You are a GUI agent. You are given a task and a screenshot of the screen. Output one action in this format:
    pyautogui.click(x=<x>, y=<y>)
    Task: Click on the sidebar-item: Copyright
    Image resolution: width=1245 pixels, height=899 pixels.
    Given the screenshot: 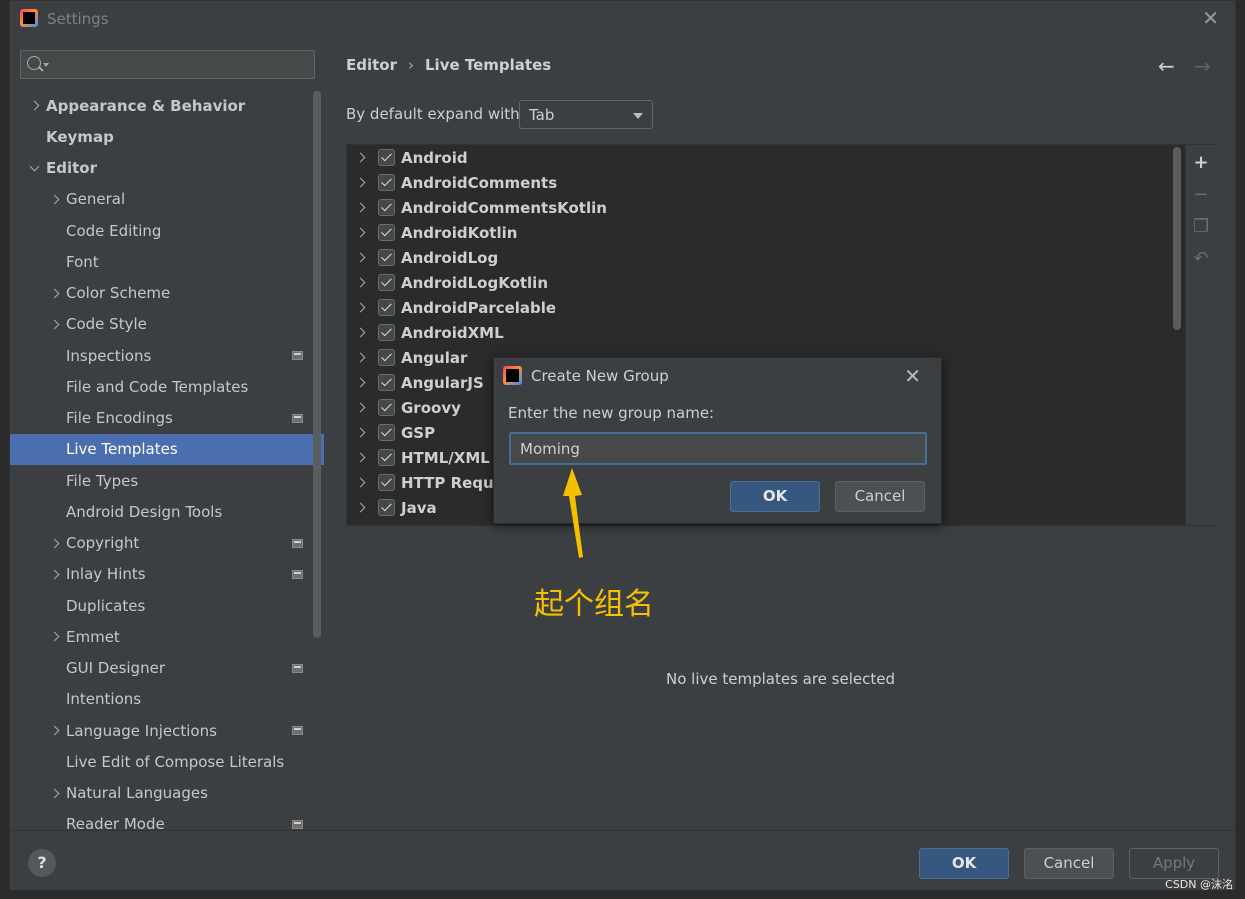 What is the action you would take?
    pyautogui.click(x=167, y=543)
    